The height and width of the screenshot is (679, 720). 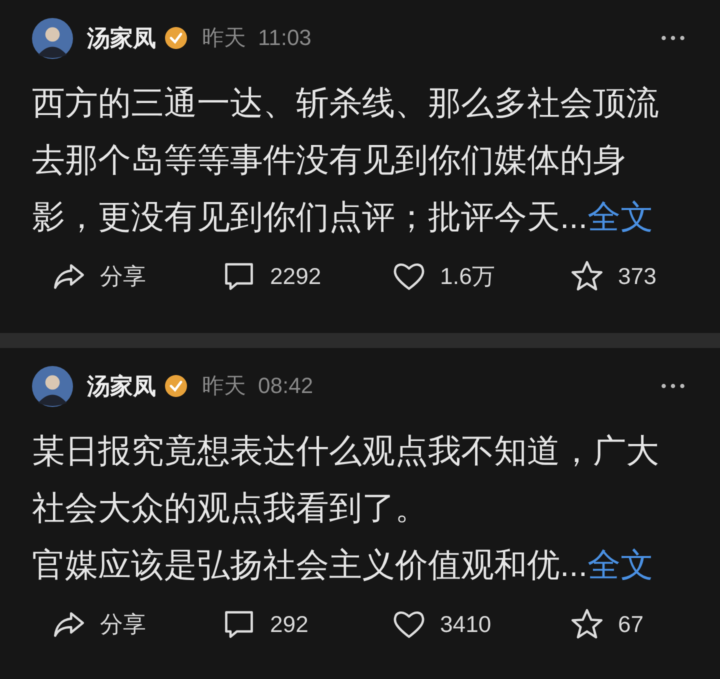 What do you see at coordinates (296, 276) in the screenshot?
I see `action-label: 2292` at bounding box center [296, 276].